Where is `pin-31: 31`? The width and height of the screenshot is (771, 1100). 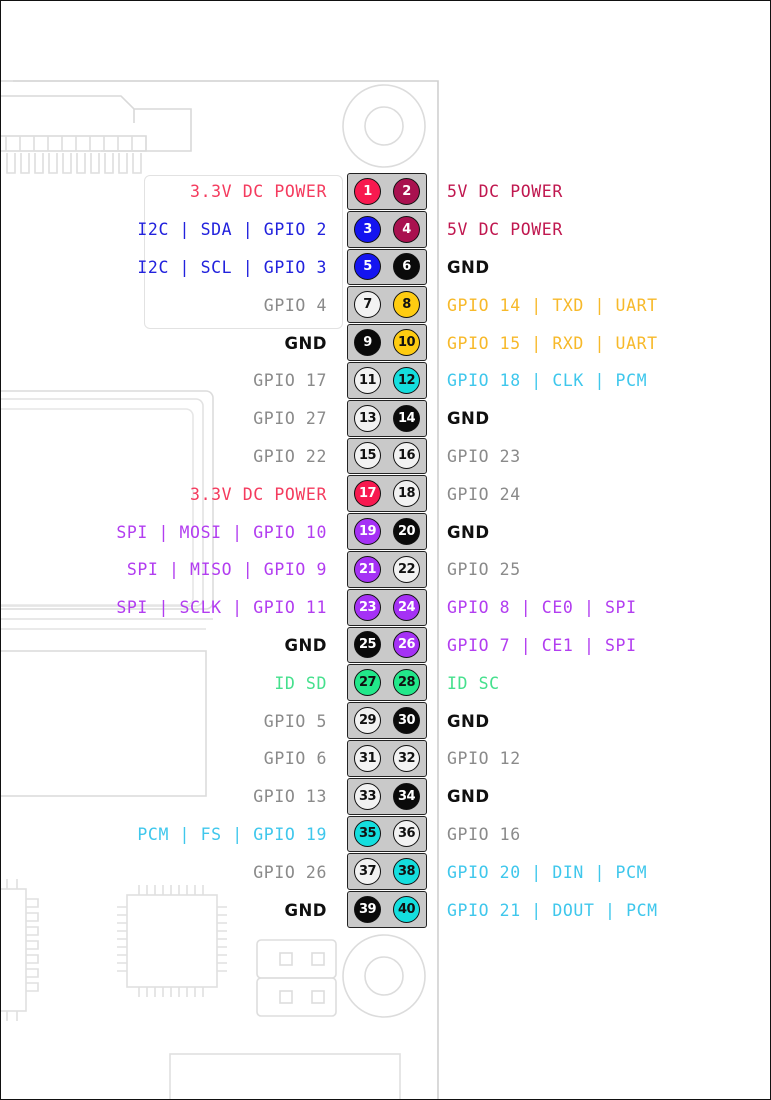
pin-31: 31 is located at coordinates (367, 758).